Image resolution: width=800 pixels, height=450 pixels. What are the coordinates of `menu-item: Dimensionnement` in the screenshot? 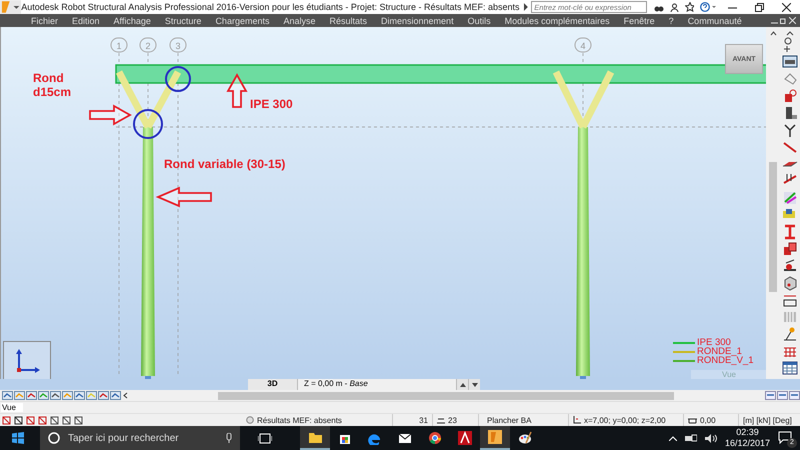 It's located at (417, 21).